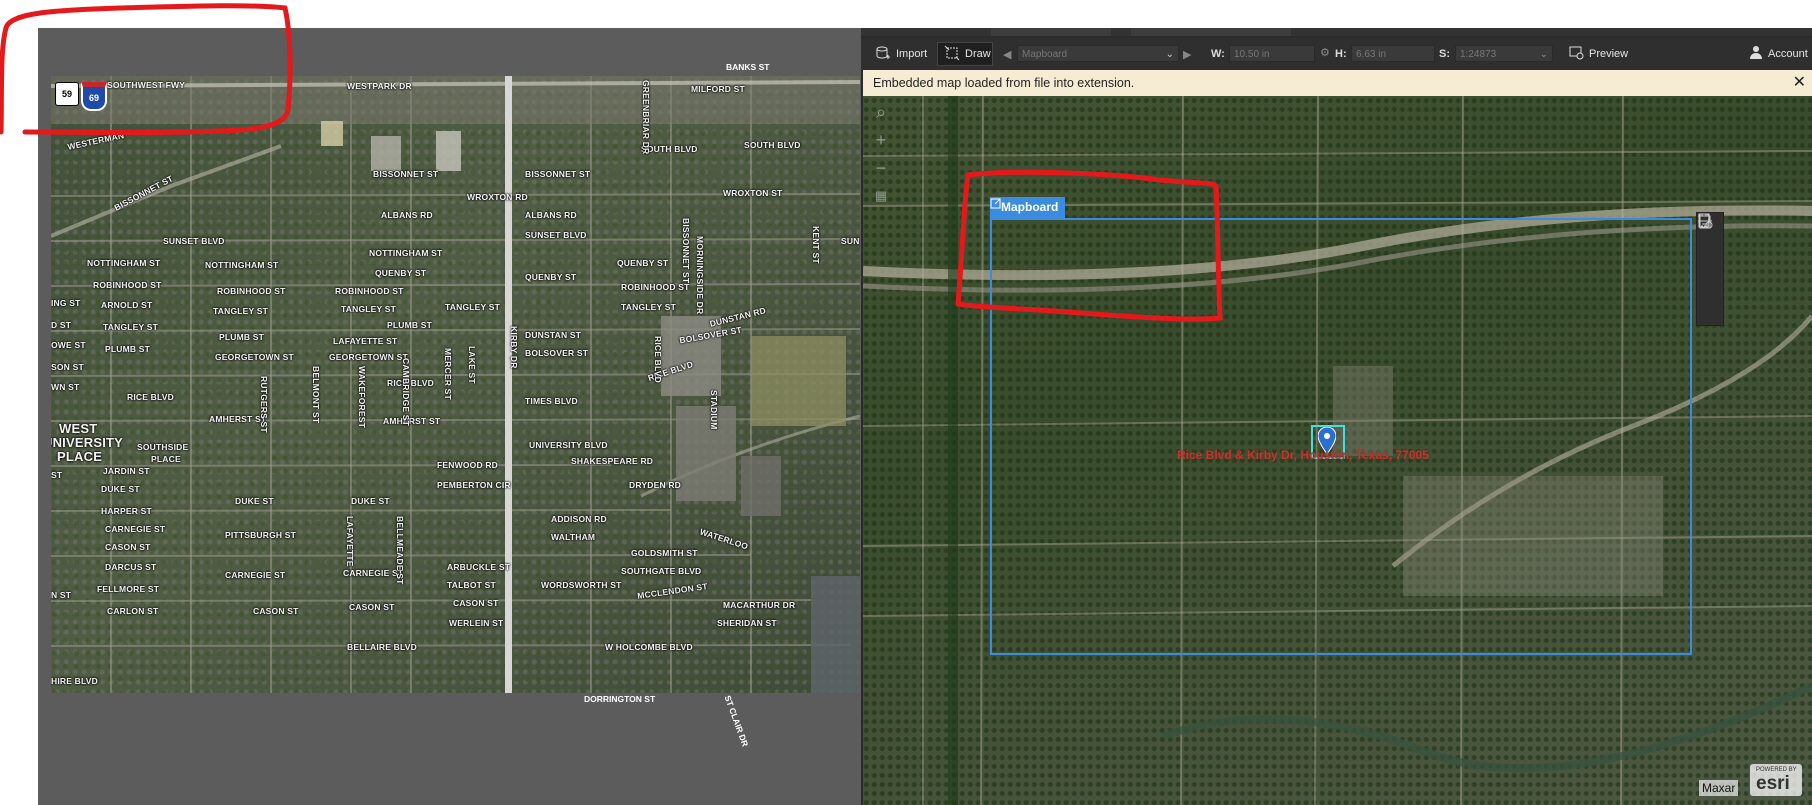  What do you see at coordinates (1218, 54) in the screenshot?
I see `width-label: W:` at bounding box center [1218, 54].